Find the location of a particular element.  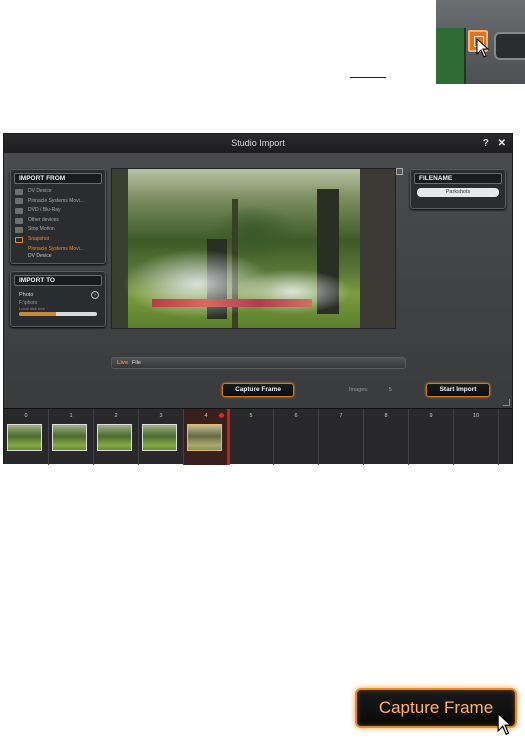

filmstrip-cell: 0 is located at coordinates (26, 437).